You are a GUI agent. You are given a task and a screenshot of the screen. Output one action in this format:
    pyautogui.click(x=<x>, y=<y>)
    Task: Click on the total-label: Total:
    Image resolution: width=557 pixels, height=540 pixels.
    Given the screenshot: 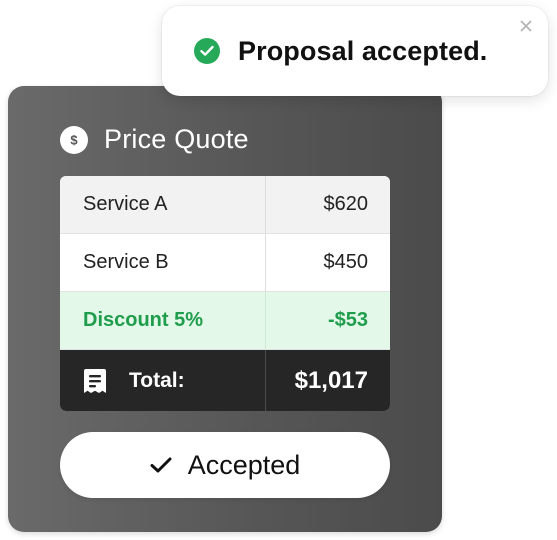 What is the action you would take?
    pyautogui.click(x=157, y=380)
    